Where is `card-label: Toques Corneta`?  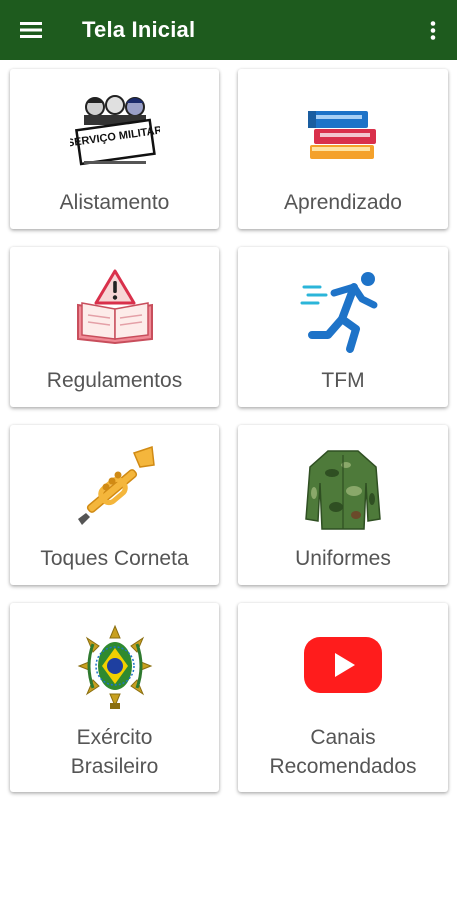 card-label: Toques Corneta is located at coordinates (114, 558).